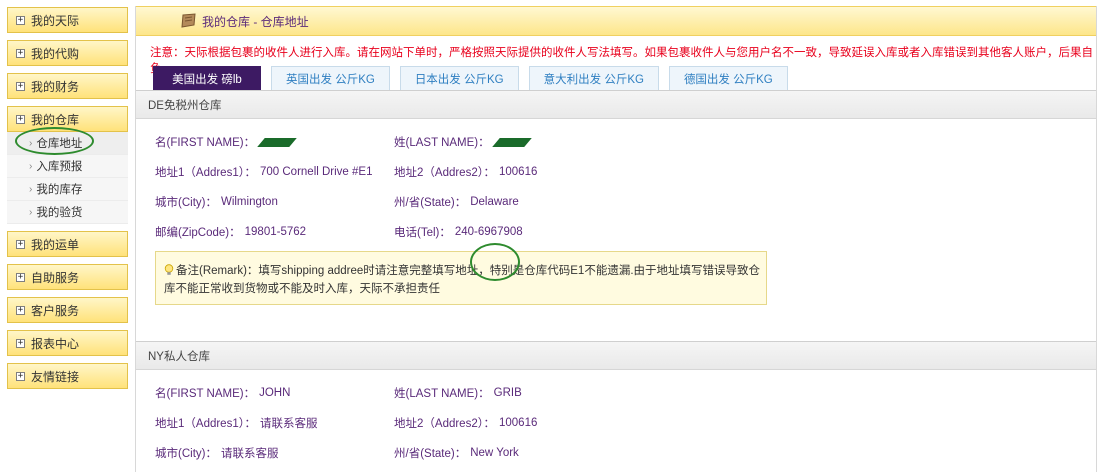 The image size is (1100, 475). What do you see at coordinates (249, 454) in the screenshot?
I see `city-value: 请联系客服` at bounding box center [249, 454].